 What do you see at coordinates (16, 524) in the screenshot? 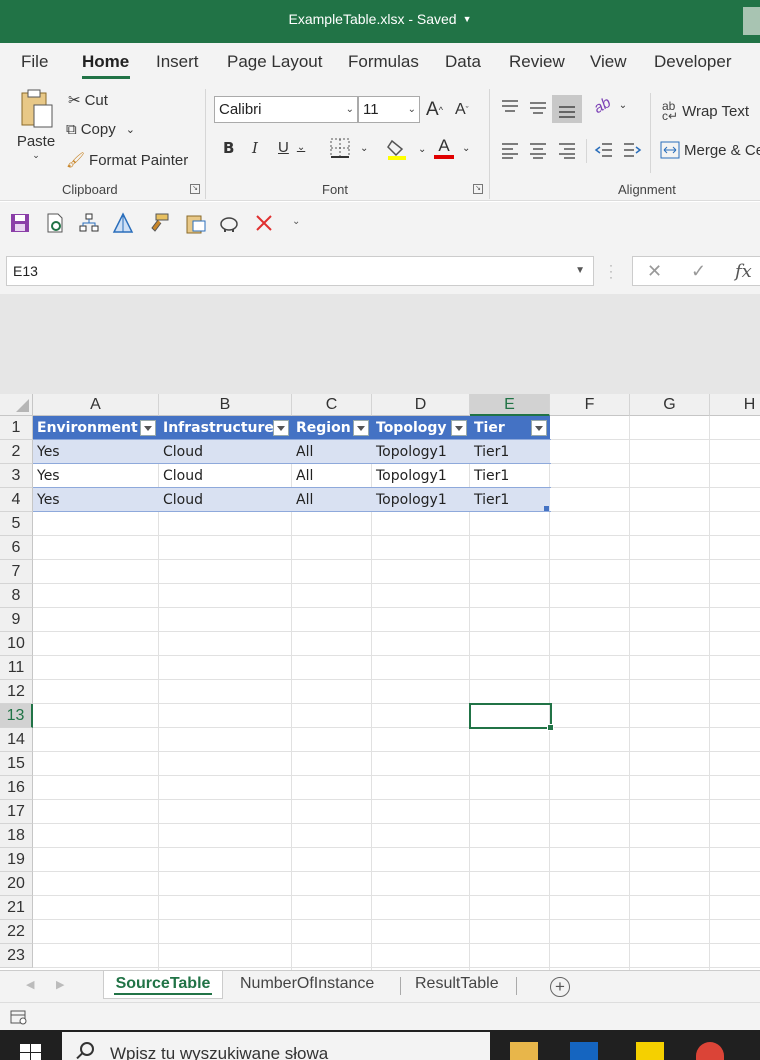
I see `row-header-5: 5` at bounding box center [16, 524].